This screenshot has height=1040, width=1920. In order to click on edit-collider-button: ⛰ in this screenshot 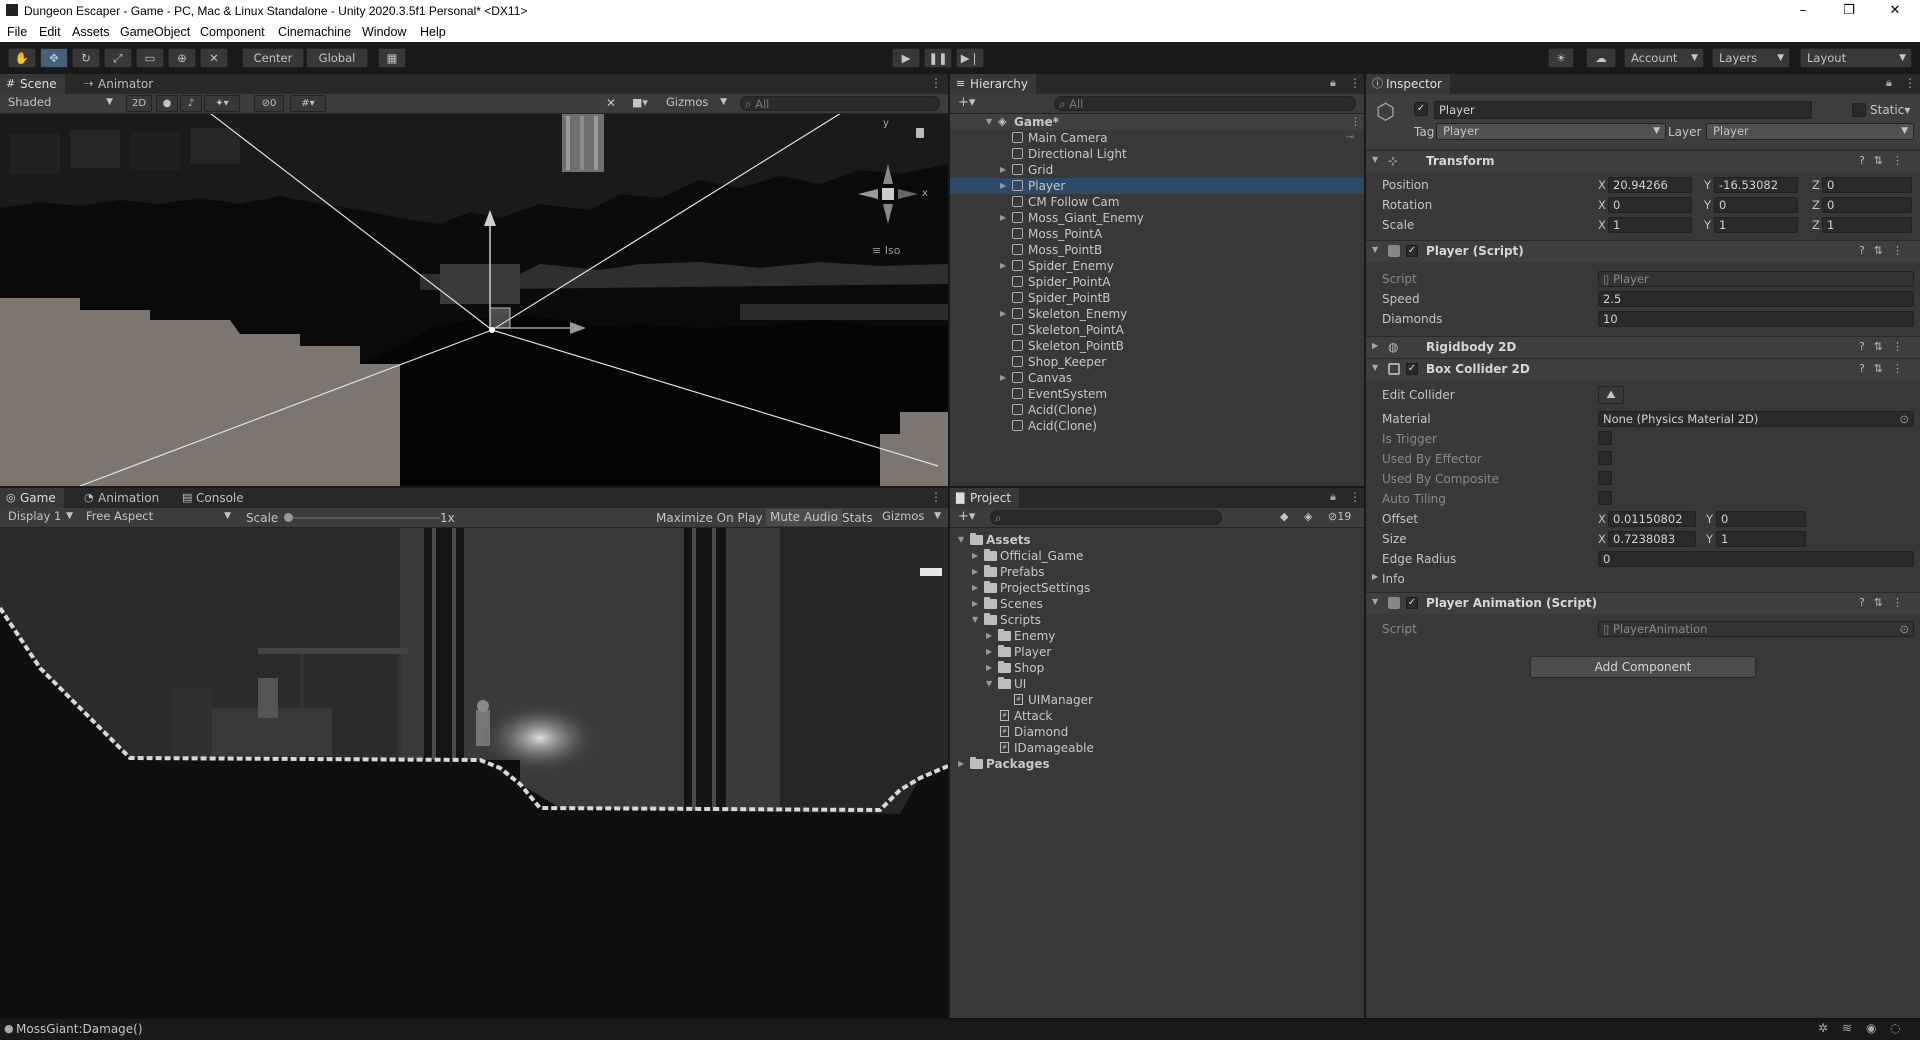, I will do `click(1611, 395)`.